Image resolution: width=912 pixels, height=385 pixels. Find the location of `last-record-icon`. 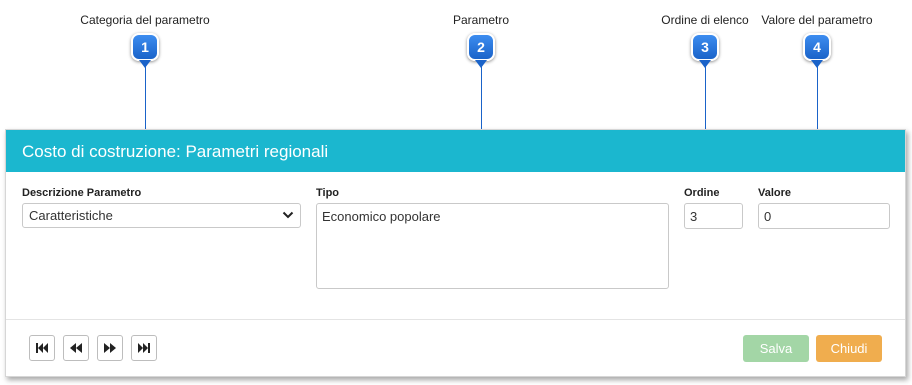

last-record-icon is located at coordinates (144, 348).